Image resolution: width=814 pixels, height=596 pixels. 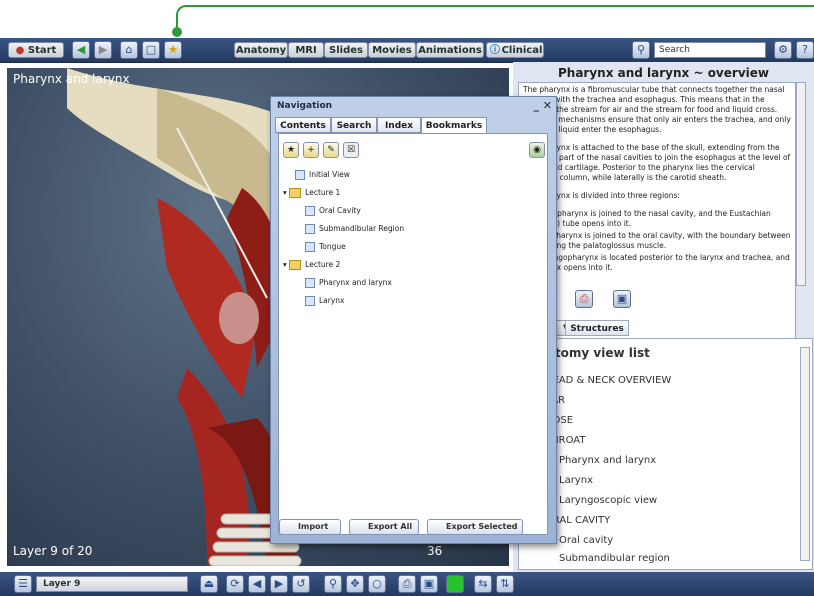 I want to click on reset-icon: ↺, so click(x=301, y=584).